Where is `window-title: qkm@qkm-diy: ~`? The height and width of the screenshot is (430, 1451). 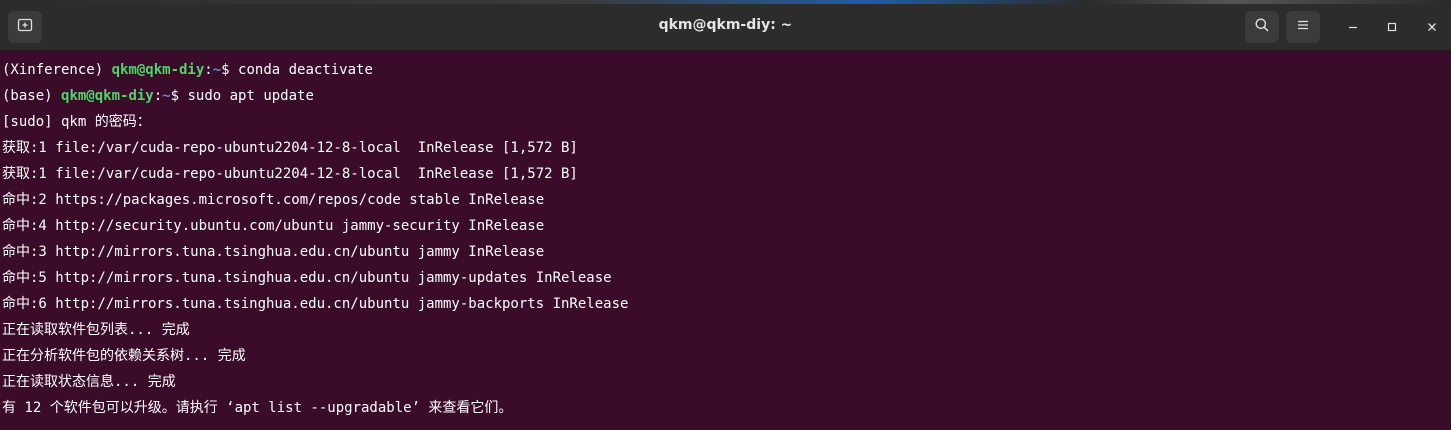
window-title: qkm@qkm-diy: ~ is located at coordinates (725, 25).